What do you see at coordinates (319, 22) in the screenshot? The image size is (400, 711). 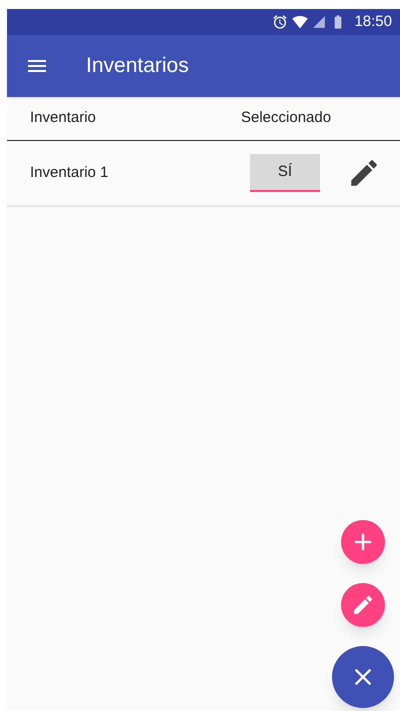 I see `signal-icon` at bounding box center [319, 22].